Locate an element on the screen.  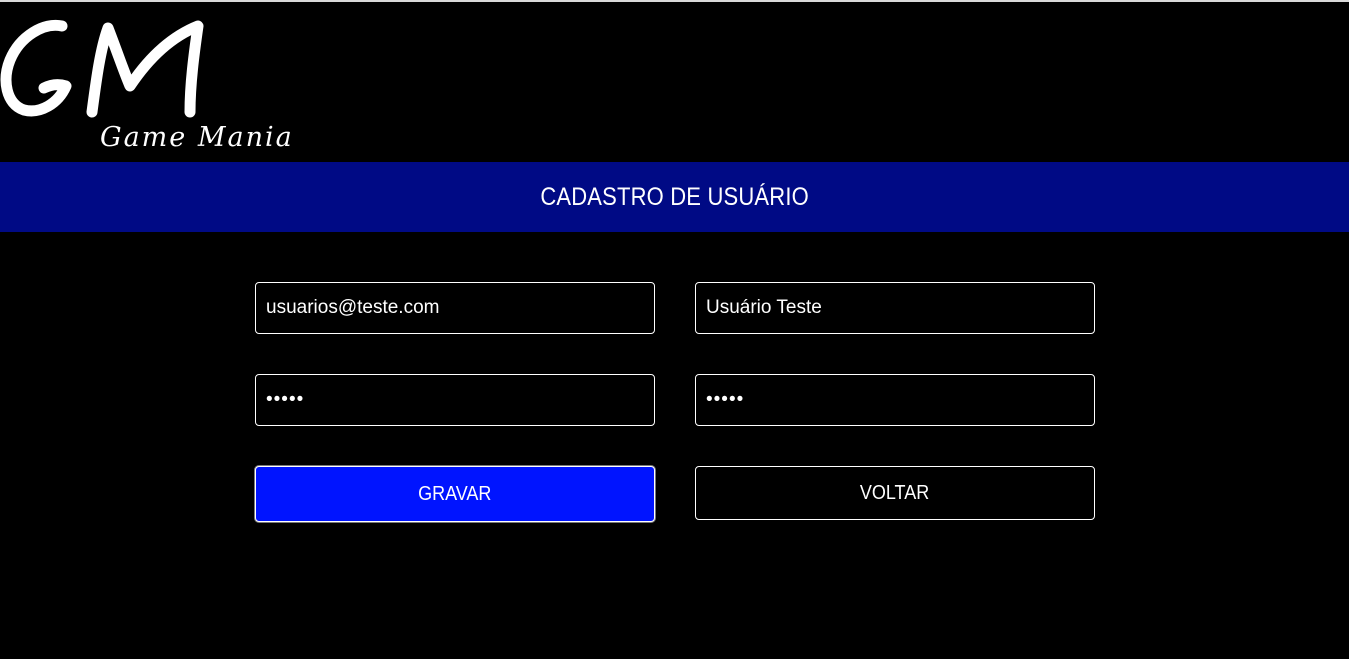
page-title: CADASTRO DE USUÁRIO is located at coordinates (674, 196).